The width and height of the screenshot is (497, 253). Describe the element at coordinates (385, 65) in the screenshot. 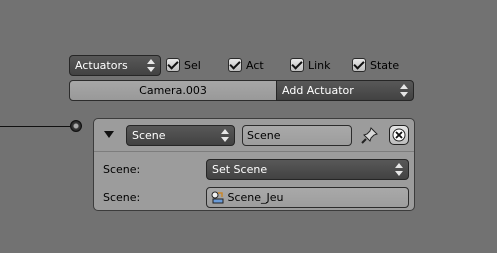

I see `state-checkbox-label: State` at that location.